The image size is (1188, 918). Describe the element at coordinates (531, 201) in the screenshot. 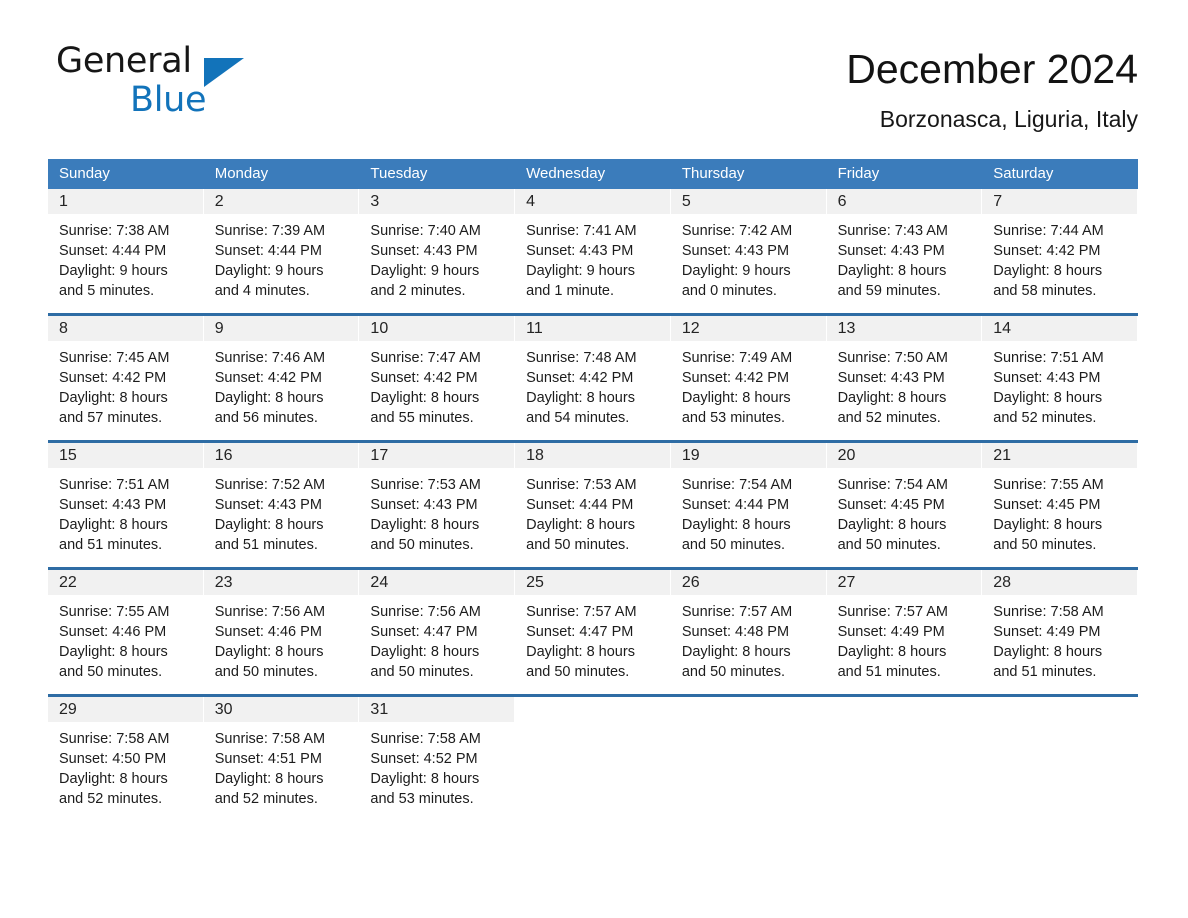

I see `day-number: 4` at that location.